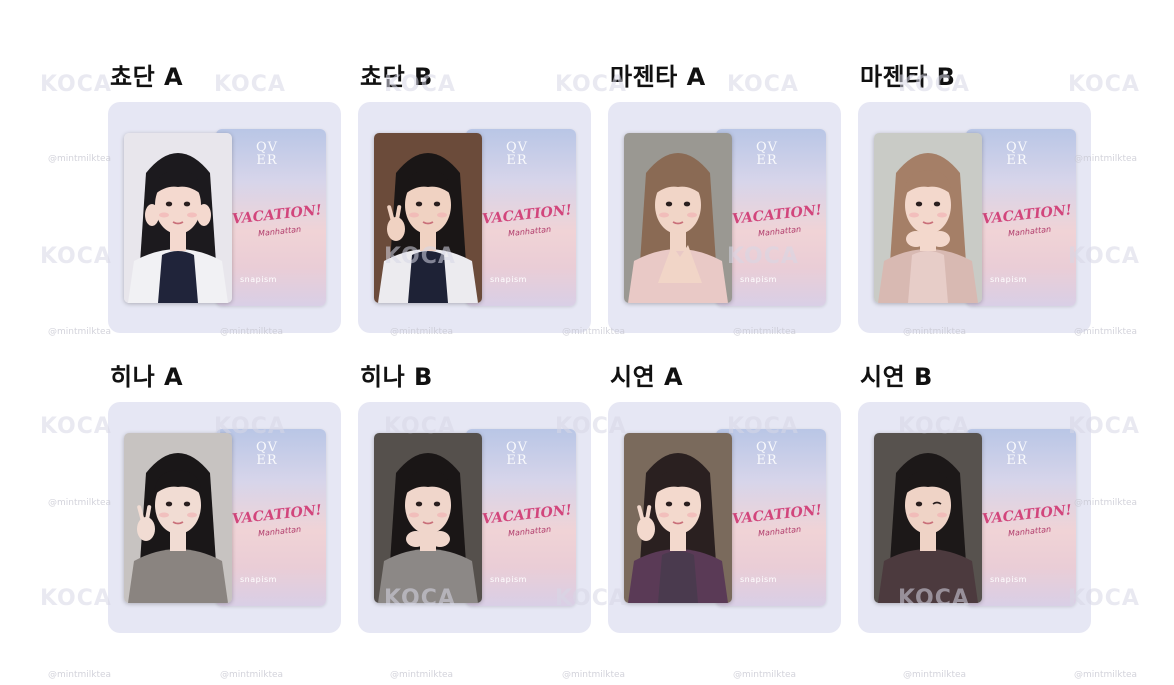 Image resolution: width=1174 pixels, height=685 pixels. I want to click on photocard-item: 시연 B QV ER VACATION! Manhattan snapism, so click(974, 497).